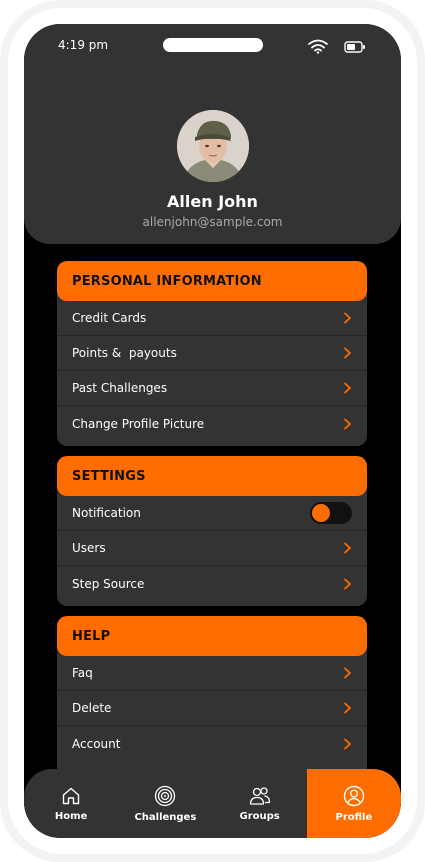  I want to click on tab-label: Groups, so click(259, 816).